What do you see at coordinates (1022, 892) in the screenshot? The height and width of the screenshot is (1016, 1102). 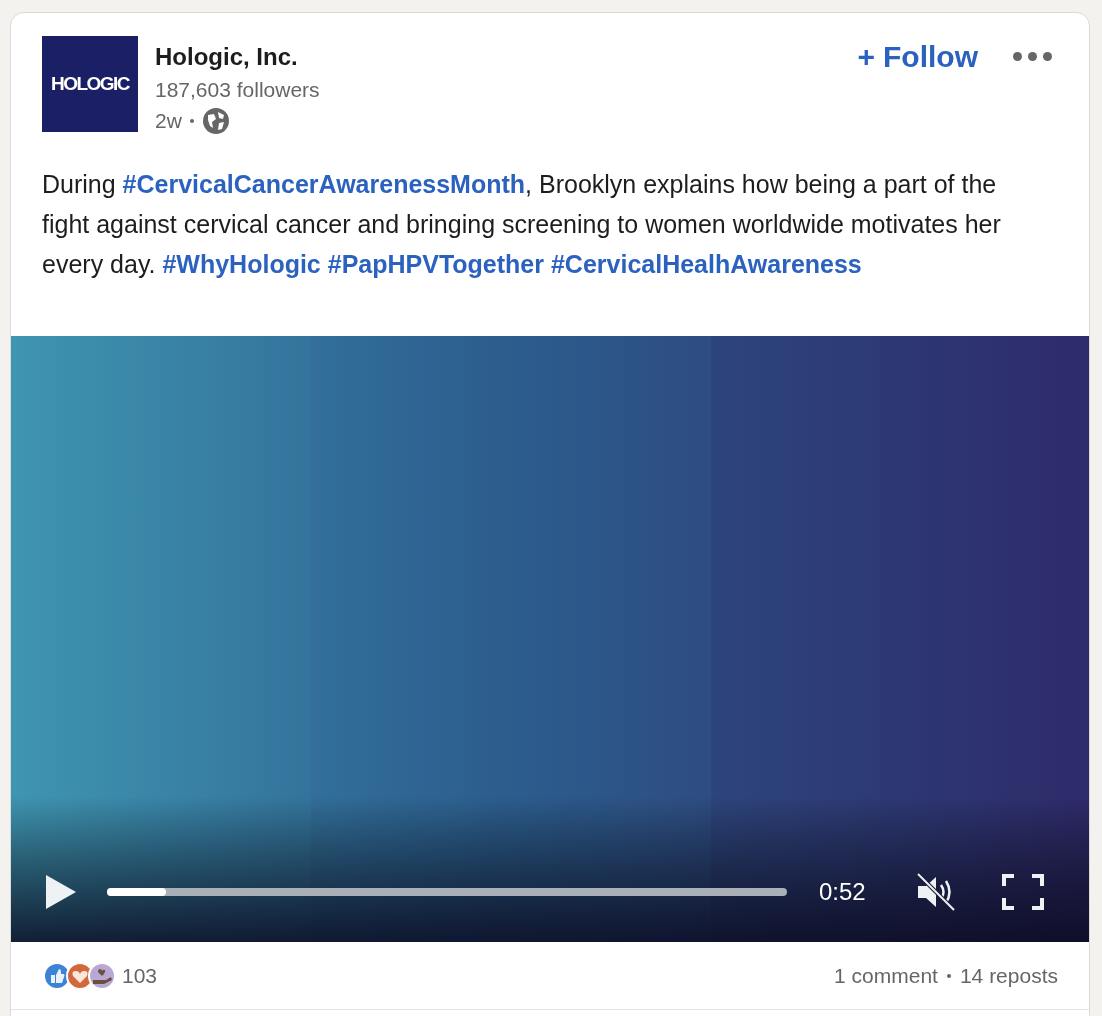 I see `fullscreen-icon` at bounding box center [1022, 892].